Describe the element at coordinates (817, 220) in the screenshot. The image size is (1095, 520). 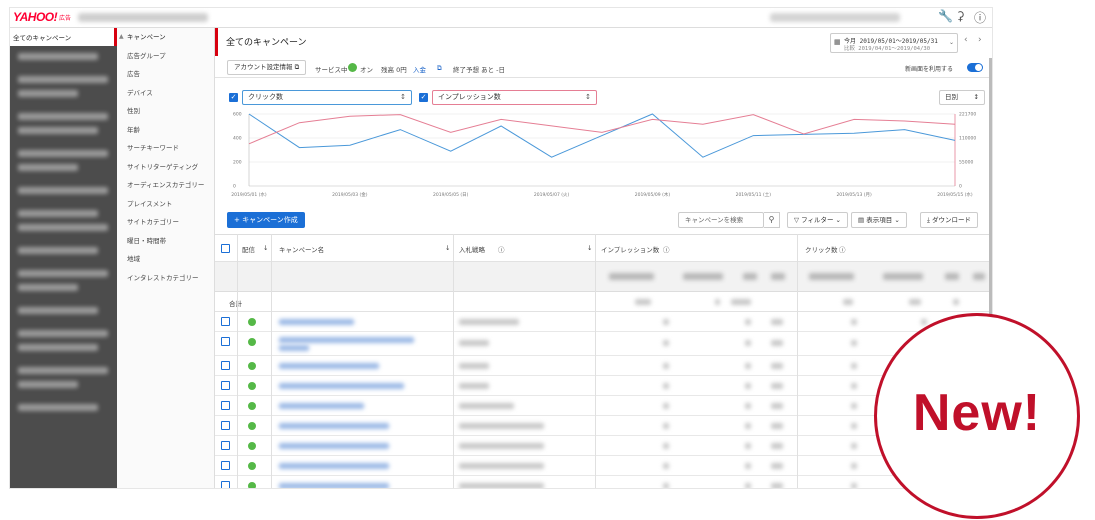
I see `filter-button: ▽ フィルター ⌄` at that location.